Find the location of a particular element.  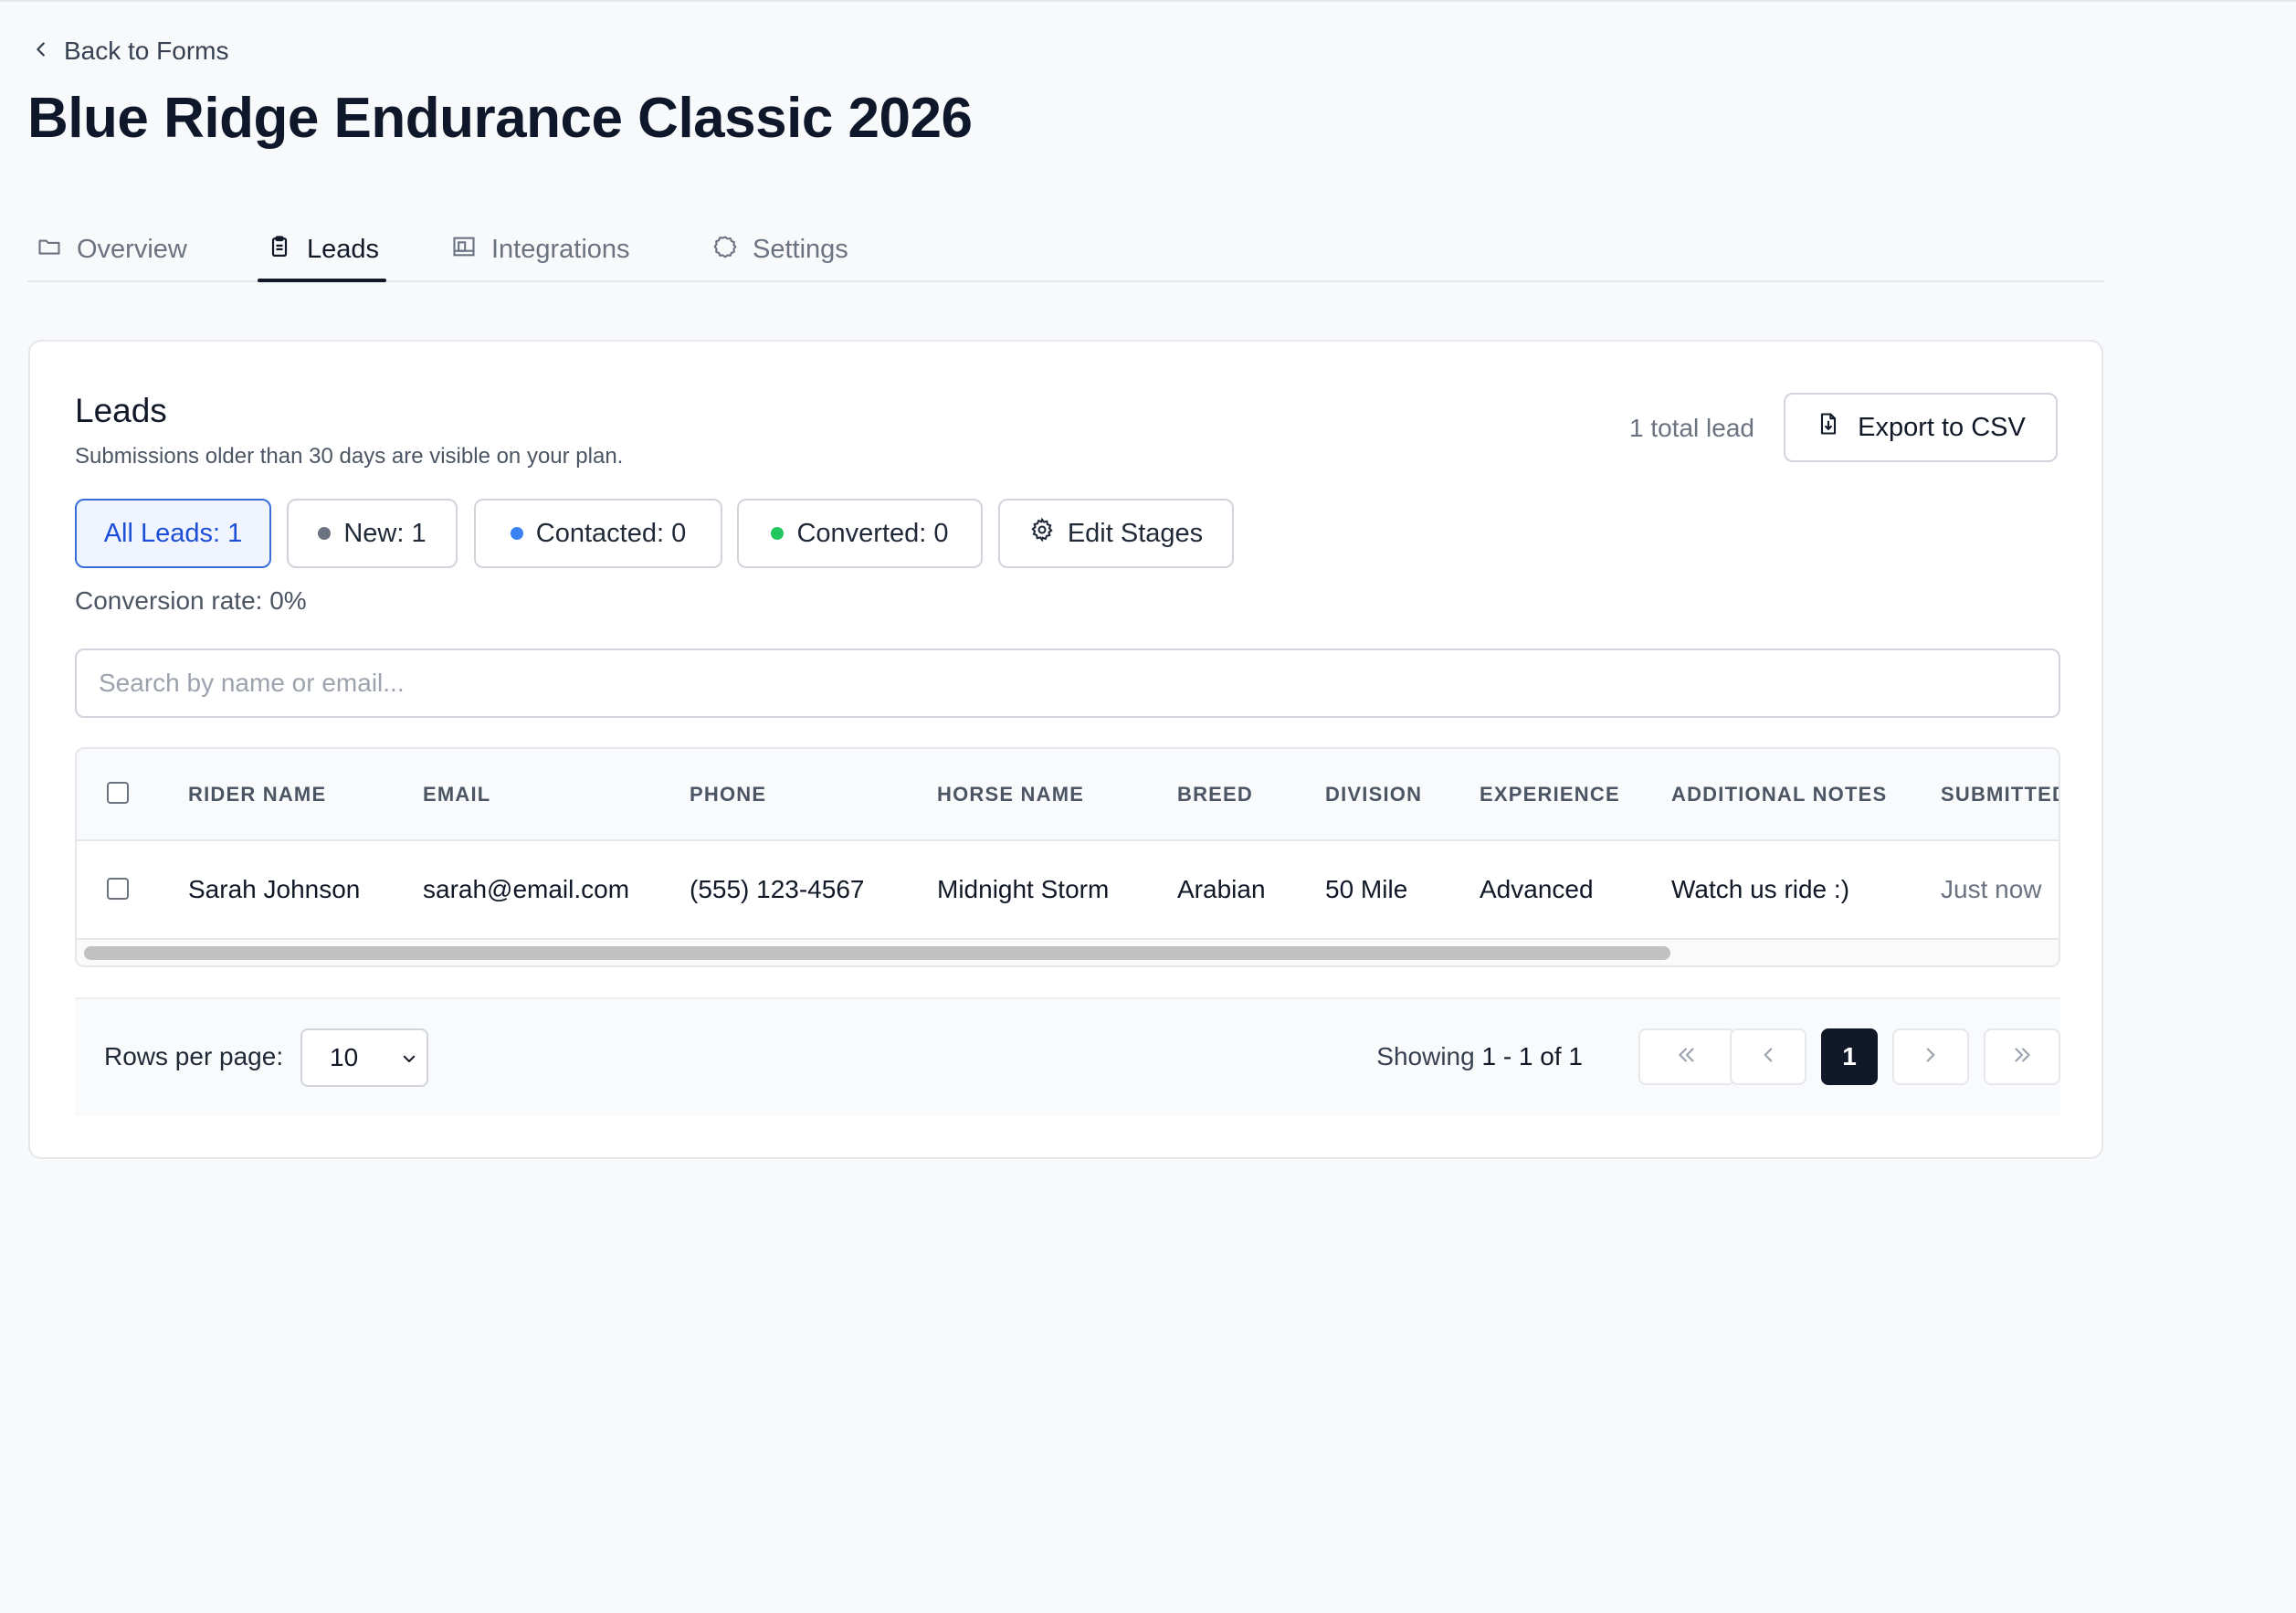

rows-per-page-label: Rows per page: is located at coordinates (194, 1056).